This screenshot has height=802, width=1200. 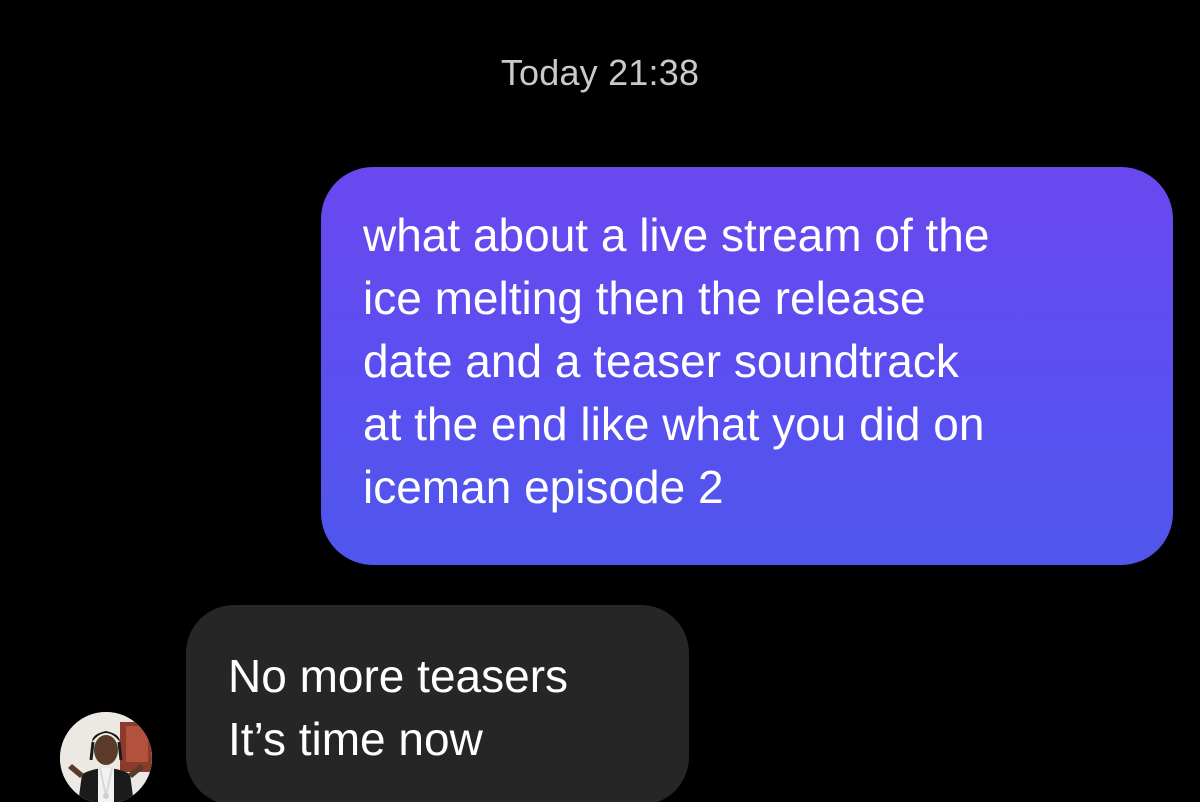 What do you see at coordinates (644, 298) in the screenshot?
I see `message-text-line: ice melting then the release` at bounding box center [644, 298].